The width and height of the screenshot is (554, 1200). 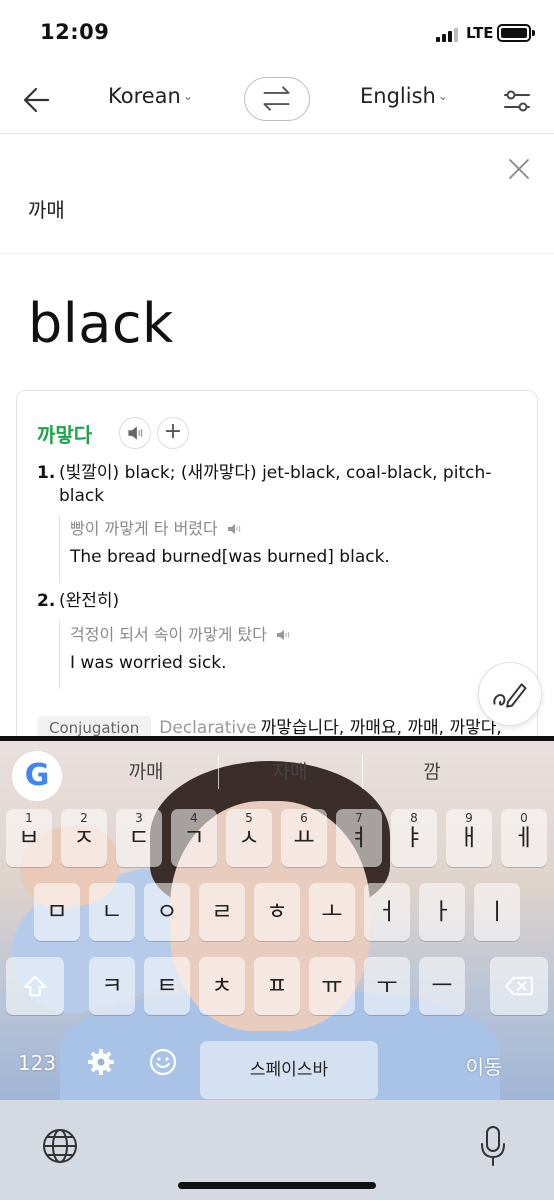 I want to click on pronunciation-button, so click(x=135, y=433).